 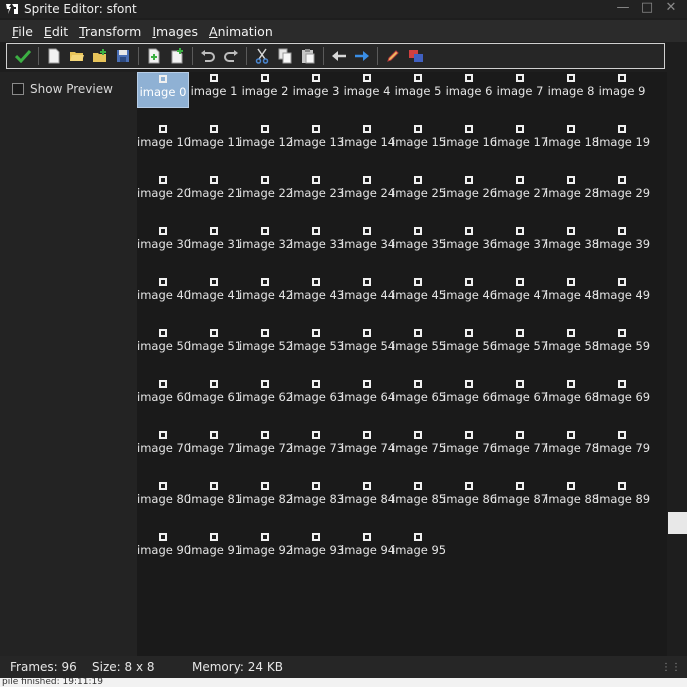 What do you see at coordinates (177, 31) in the screenshot?
I see `menu-images: Images` at bounding box center [177, 31].